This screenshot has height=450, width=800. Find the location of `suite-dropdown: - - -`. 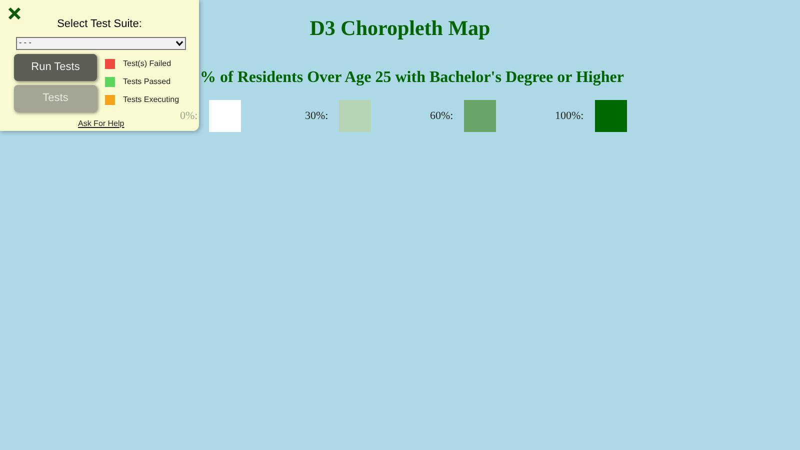

suite-dropdown: - - - is located at coordinates (101, 43).